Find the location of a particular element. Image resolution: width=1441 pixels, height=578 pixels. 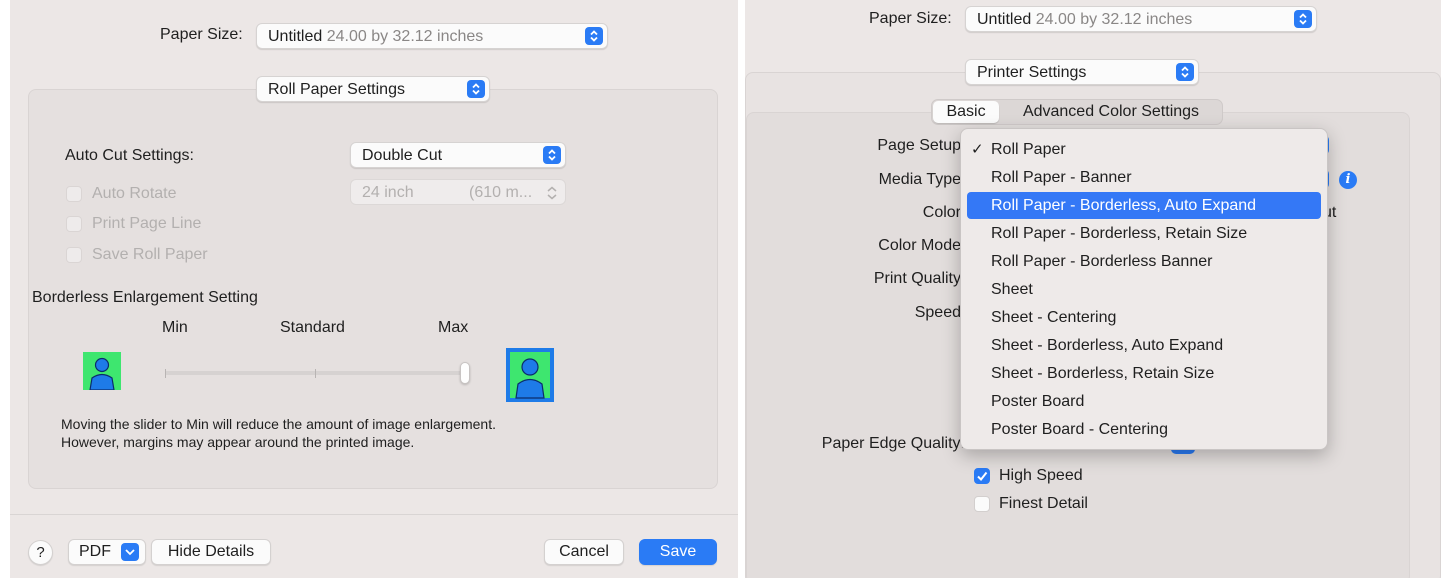

slider-max-label: Max is located at coordinates (453, 327).